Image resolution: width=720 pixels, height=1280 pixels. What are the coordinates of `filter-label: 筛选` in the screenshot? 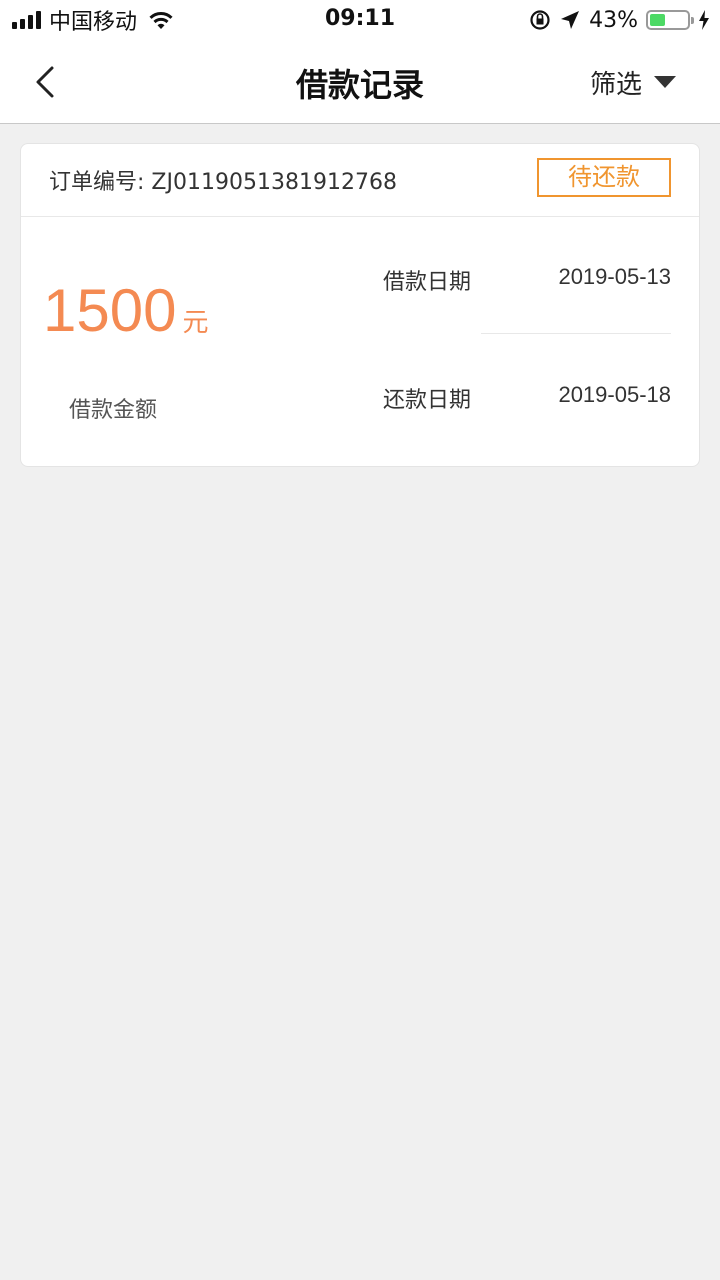 It's located at (615, 84).